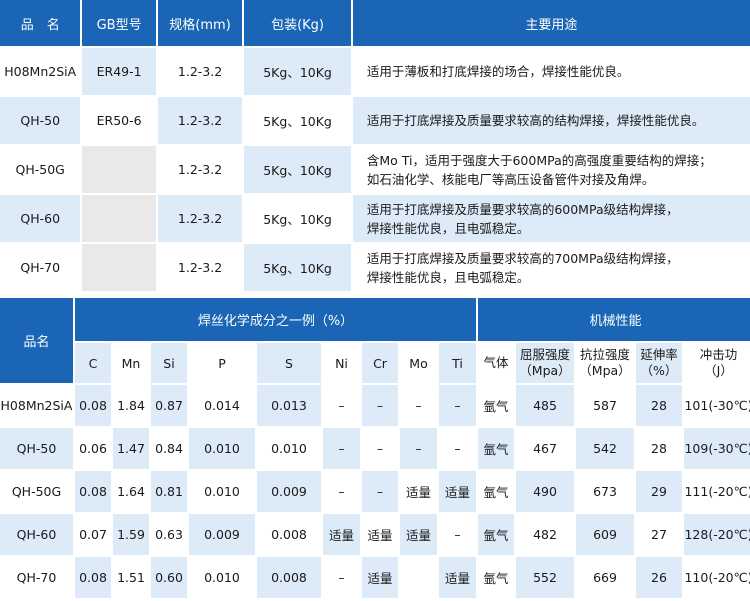  What do you see at coordinates (604, 354) in the screenshot?
I see `mech-header-tensile-label: 抗拉强度` at bounding box center [604, 354].